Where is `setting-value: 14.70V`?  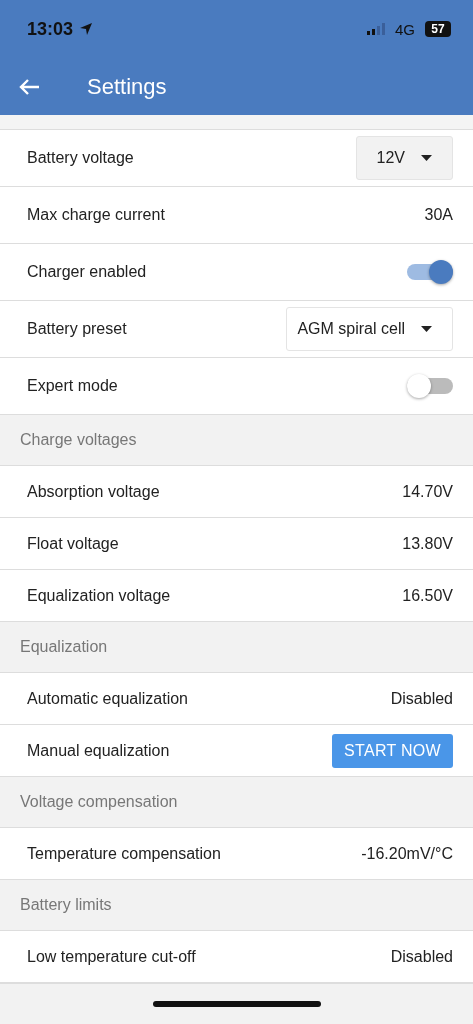
setting-value: 14.70V is located at coordinates (427, 491).